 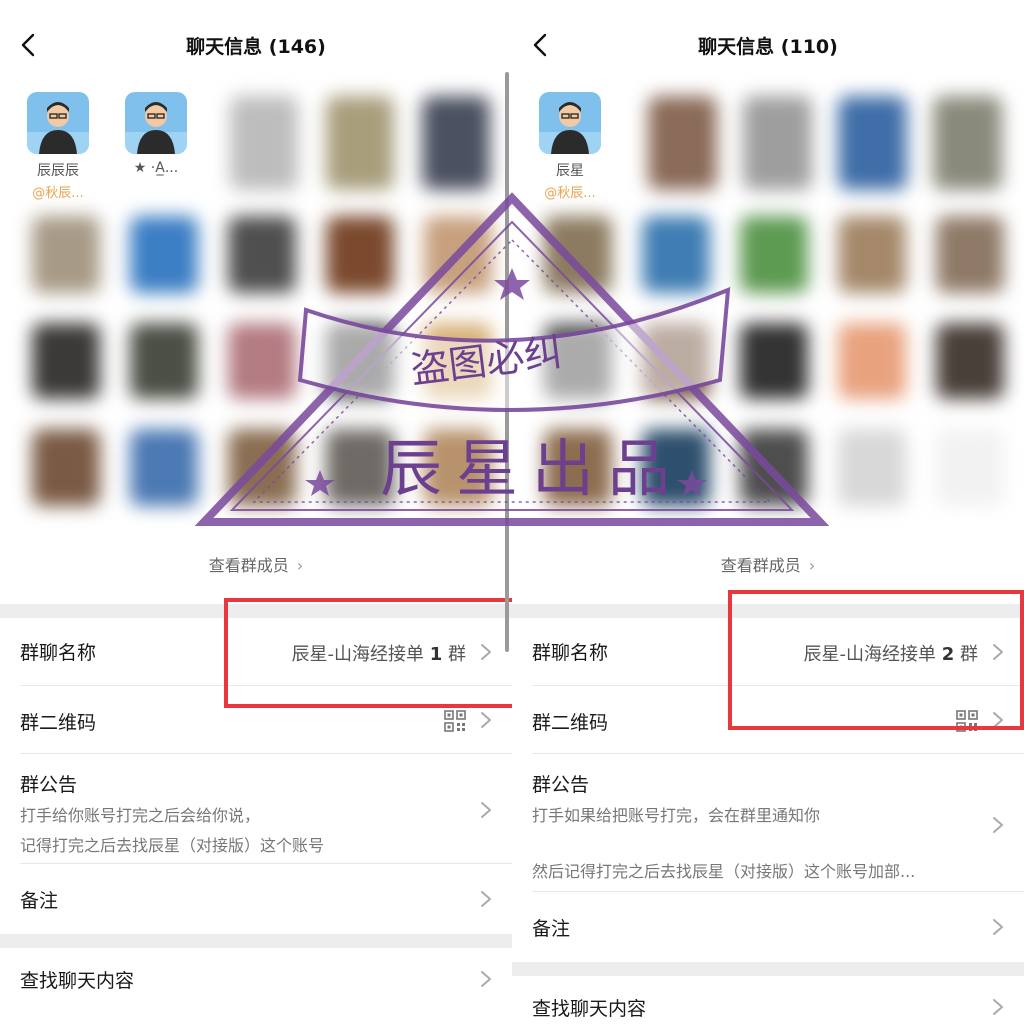 I want to click on member-name: 辰辰辰, so click(x=58, y=171).